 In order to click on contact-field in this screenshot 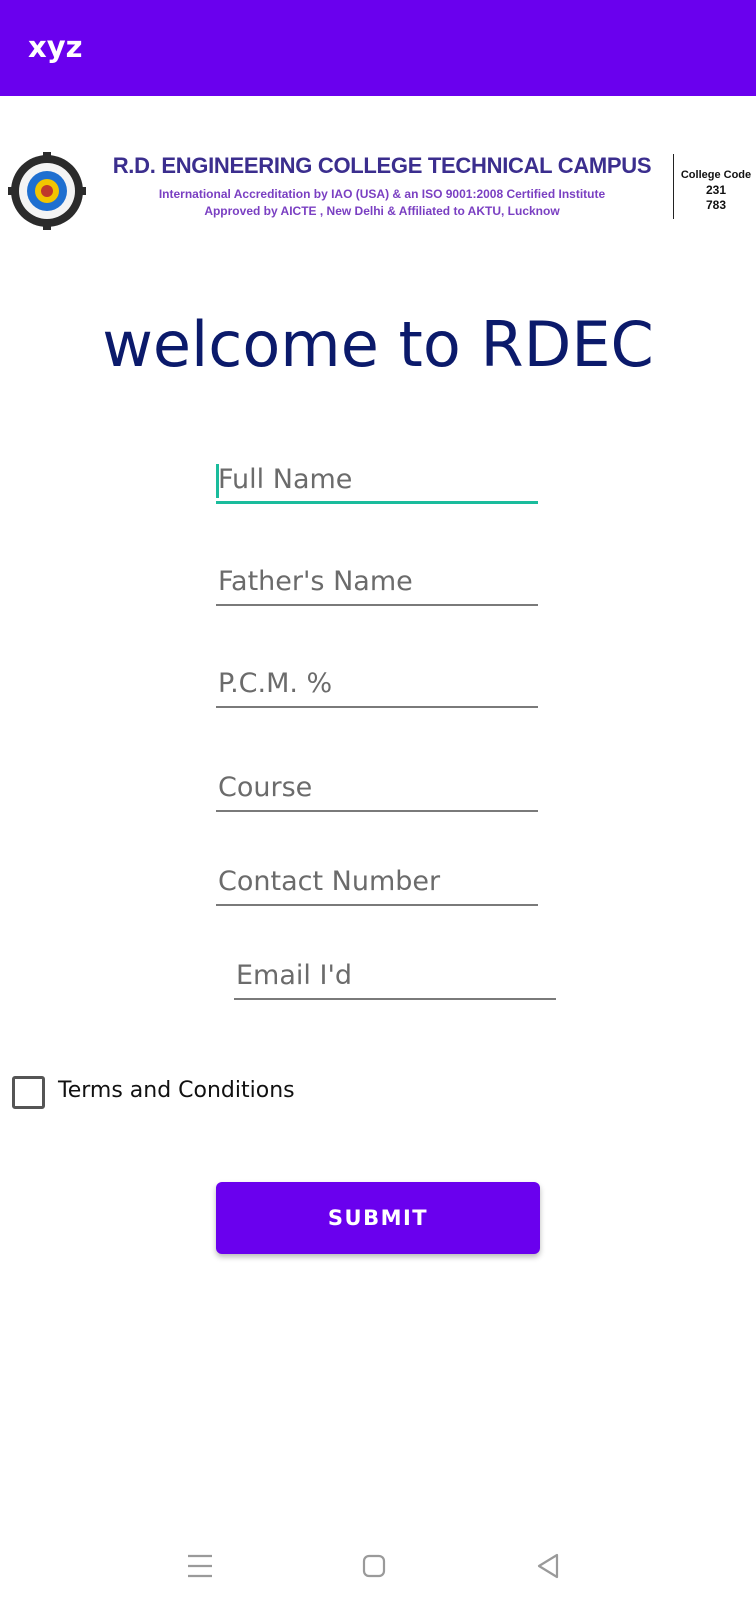, I will do `click(379, 882)`.